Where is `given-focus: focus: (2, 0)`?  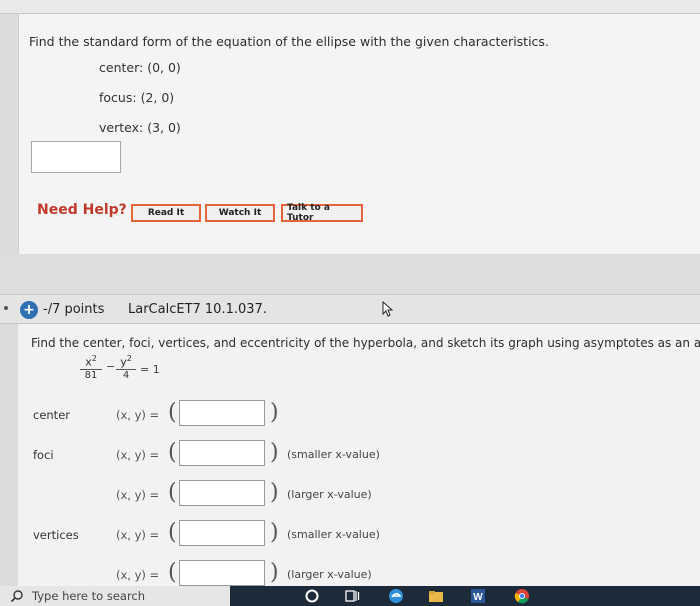 given-focus: focus: (2, 0) is located at coordinates (136, 97).